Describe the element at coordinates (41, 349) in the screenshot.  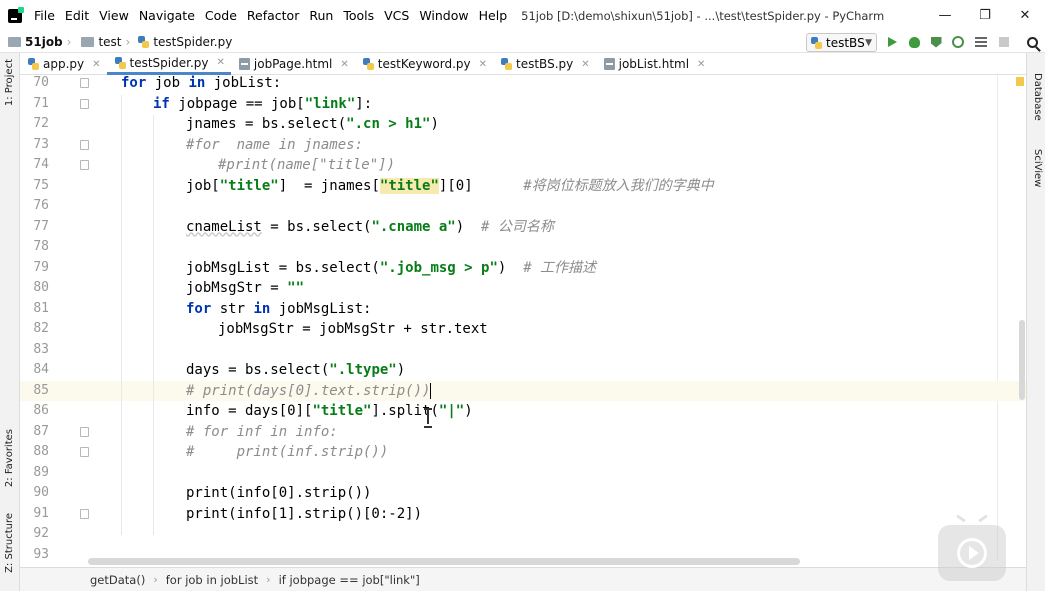
I see `line-number: 83` at that location.